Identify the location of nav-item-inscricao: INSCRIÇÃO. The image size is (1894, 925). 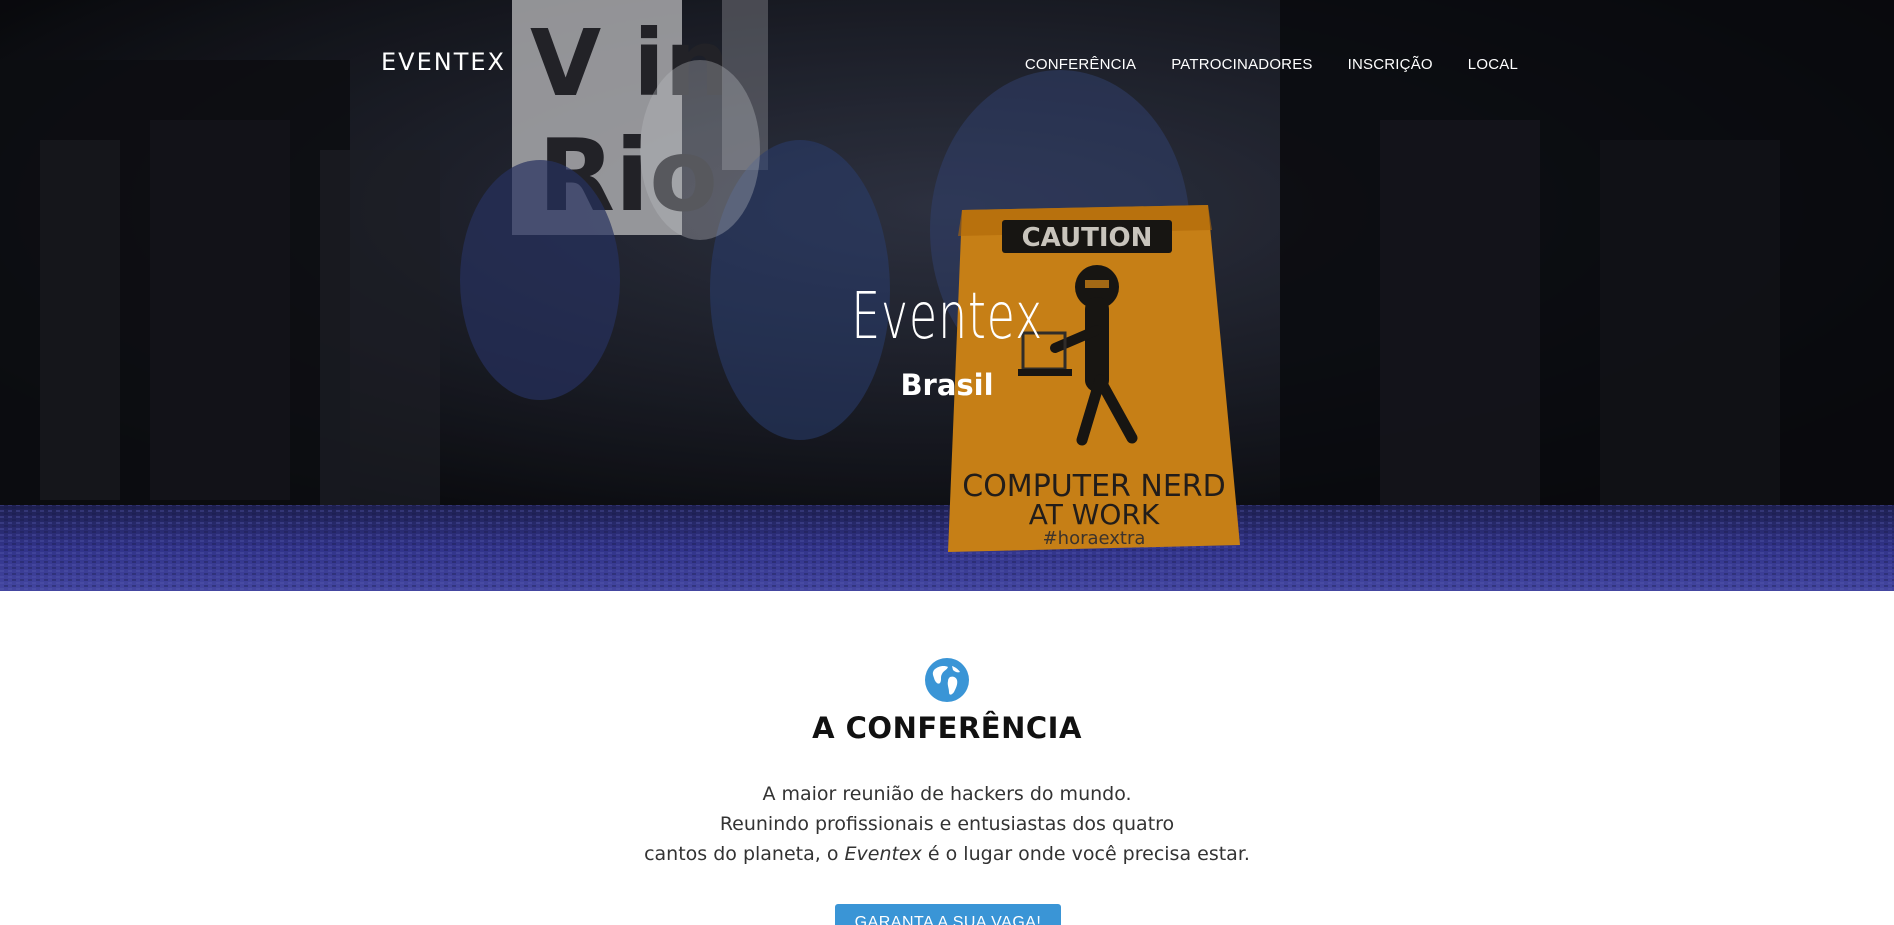
(1390, 64).